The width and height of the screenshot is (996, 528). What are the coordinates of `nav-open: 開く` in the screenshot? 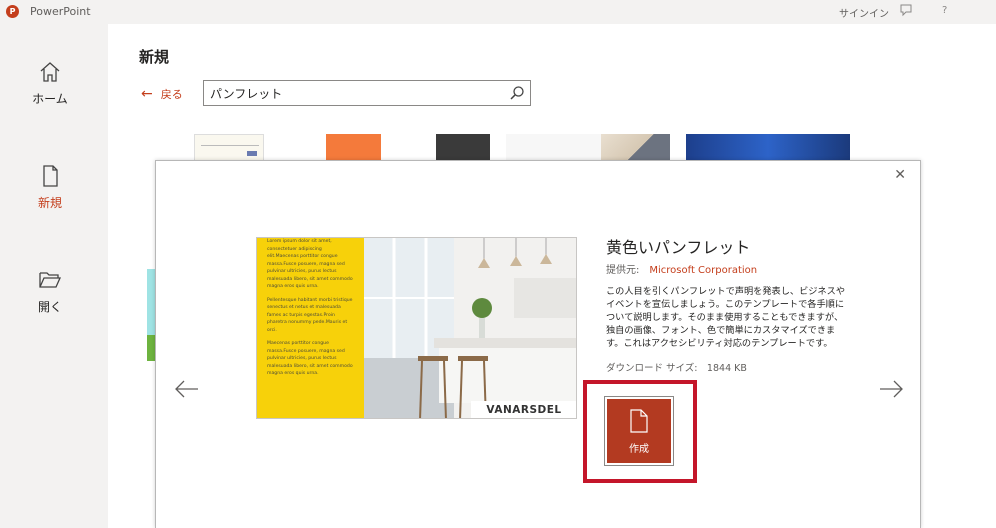 It's located at (50, 291).